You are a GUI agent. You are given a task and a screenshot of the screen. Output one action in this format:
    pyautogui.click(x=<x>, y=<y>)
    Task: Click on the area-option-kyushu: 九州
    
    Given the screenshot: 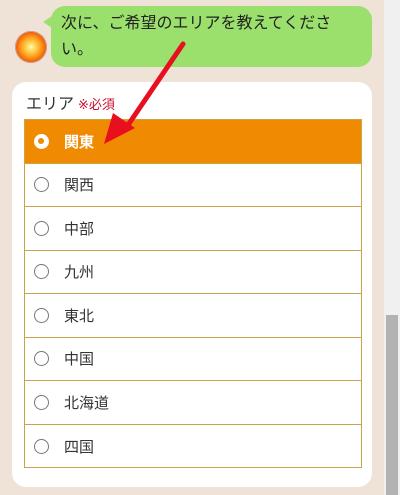 What is the action you would take?
    pyautogui.click(x=193, y=272)
    